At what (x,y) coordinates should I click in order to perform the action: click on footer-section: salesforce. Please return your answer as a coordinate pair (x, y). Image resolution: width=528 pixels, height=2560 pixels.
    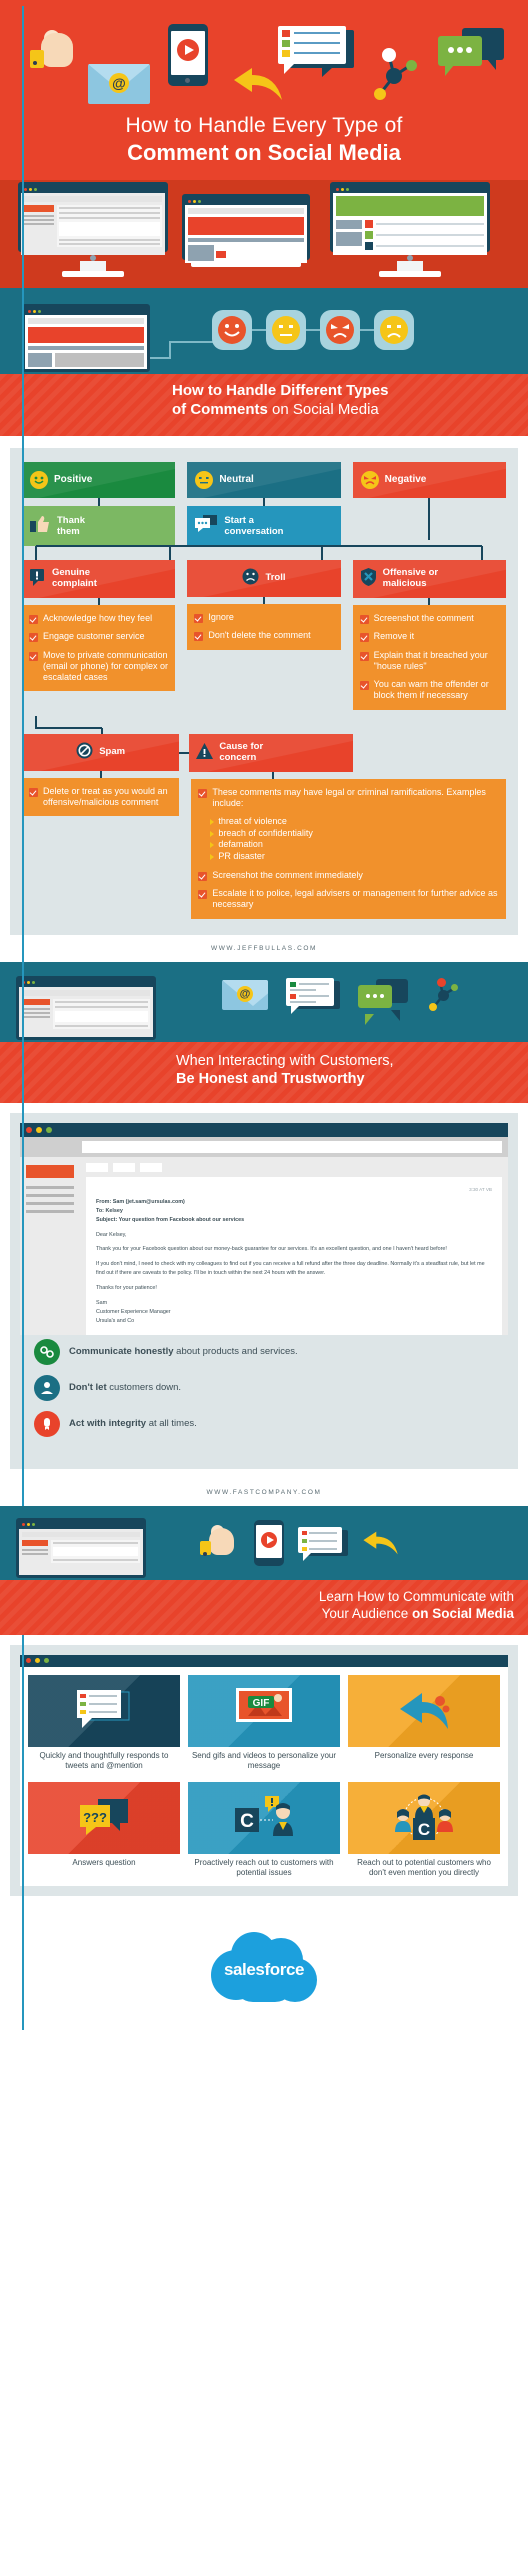
    Looking at the image, I should click on (264, 1971).